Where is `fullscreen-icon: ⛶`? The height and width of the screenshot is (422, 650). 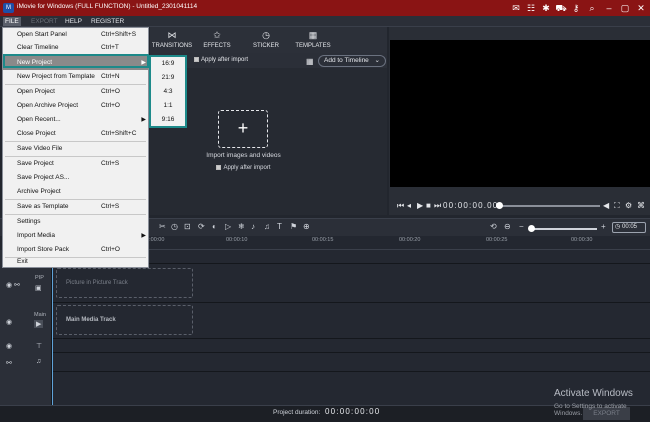
fullscreen-icon: ⛶ is located at coordinates (617, 206).